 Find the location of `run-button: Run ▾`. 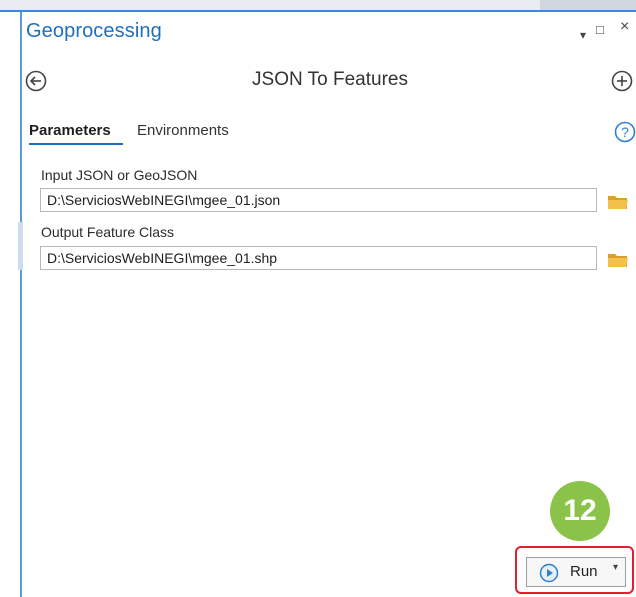

run-button: Run ▾ is located at coordinates (576, 572).